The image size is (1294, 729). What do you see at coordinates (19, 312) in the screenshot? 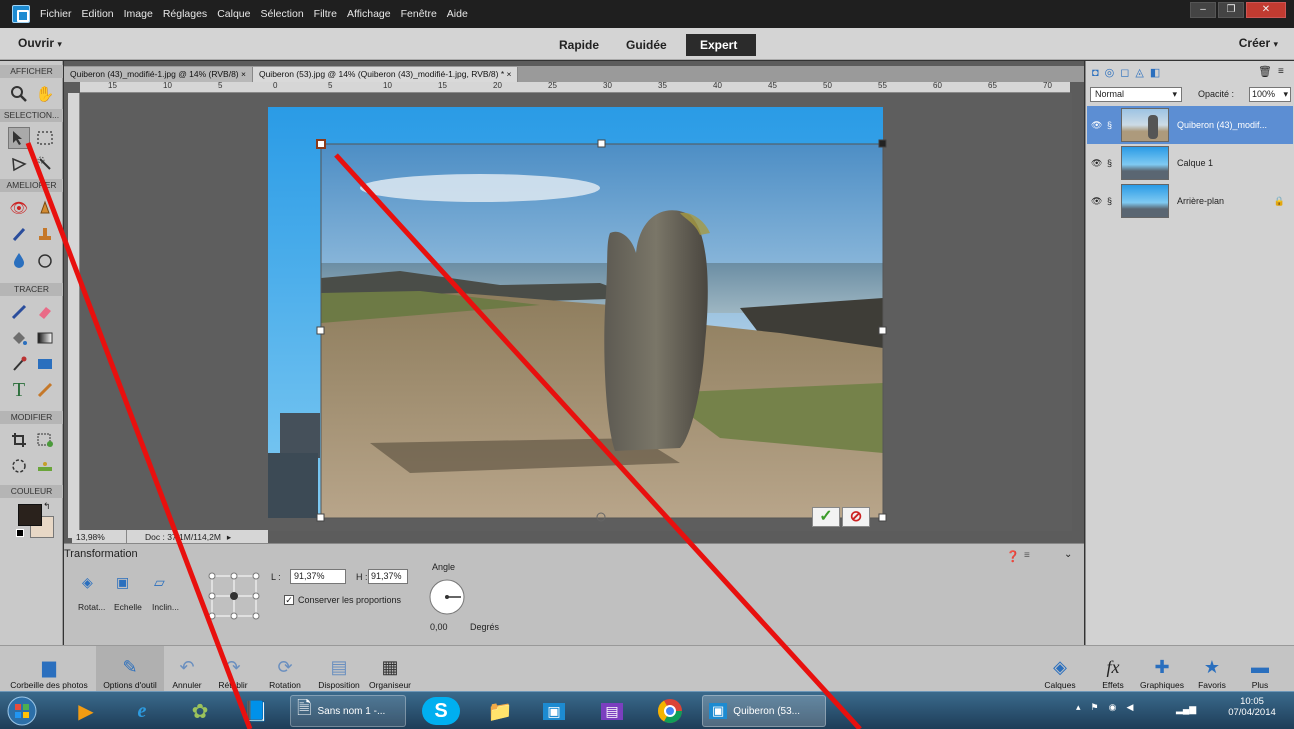
I see `brush-tool-icon` at bounding box center [19, 312].